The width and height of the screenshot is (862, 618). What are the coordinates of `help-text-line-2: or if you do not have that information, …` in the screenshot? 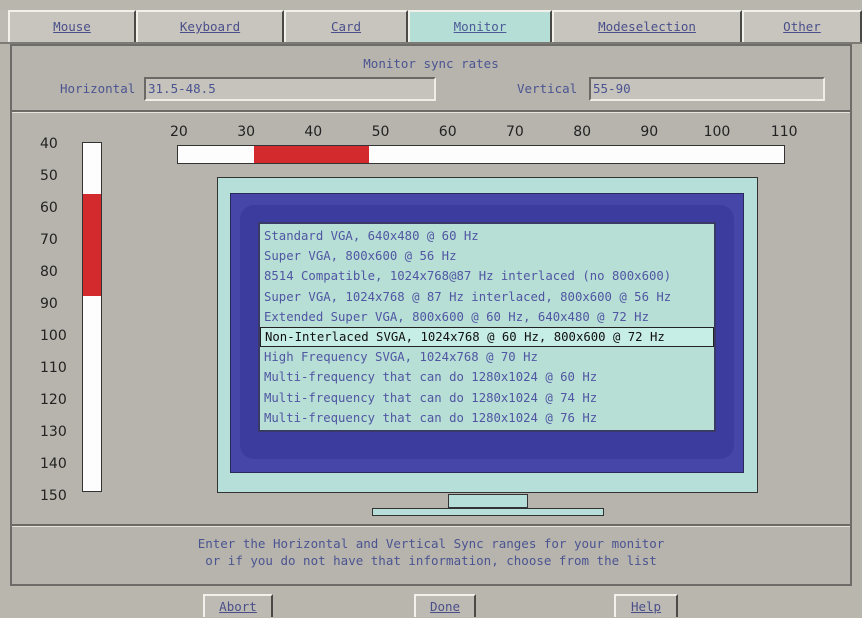 It's located at (431, 560).